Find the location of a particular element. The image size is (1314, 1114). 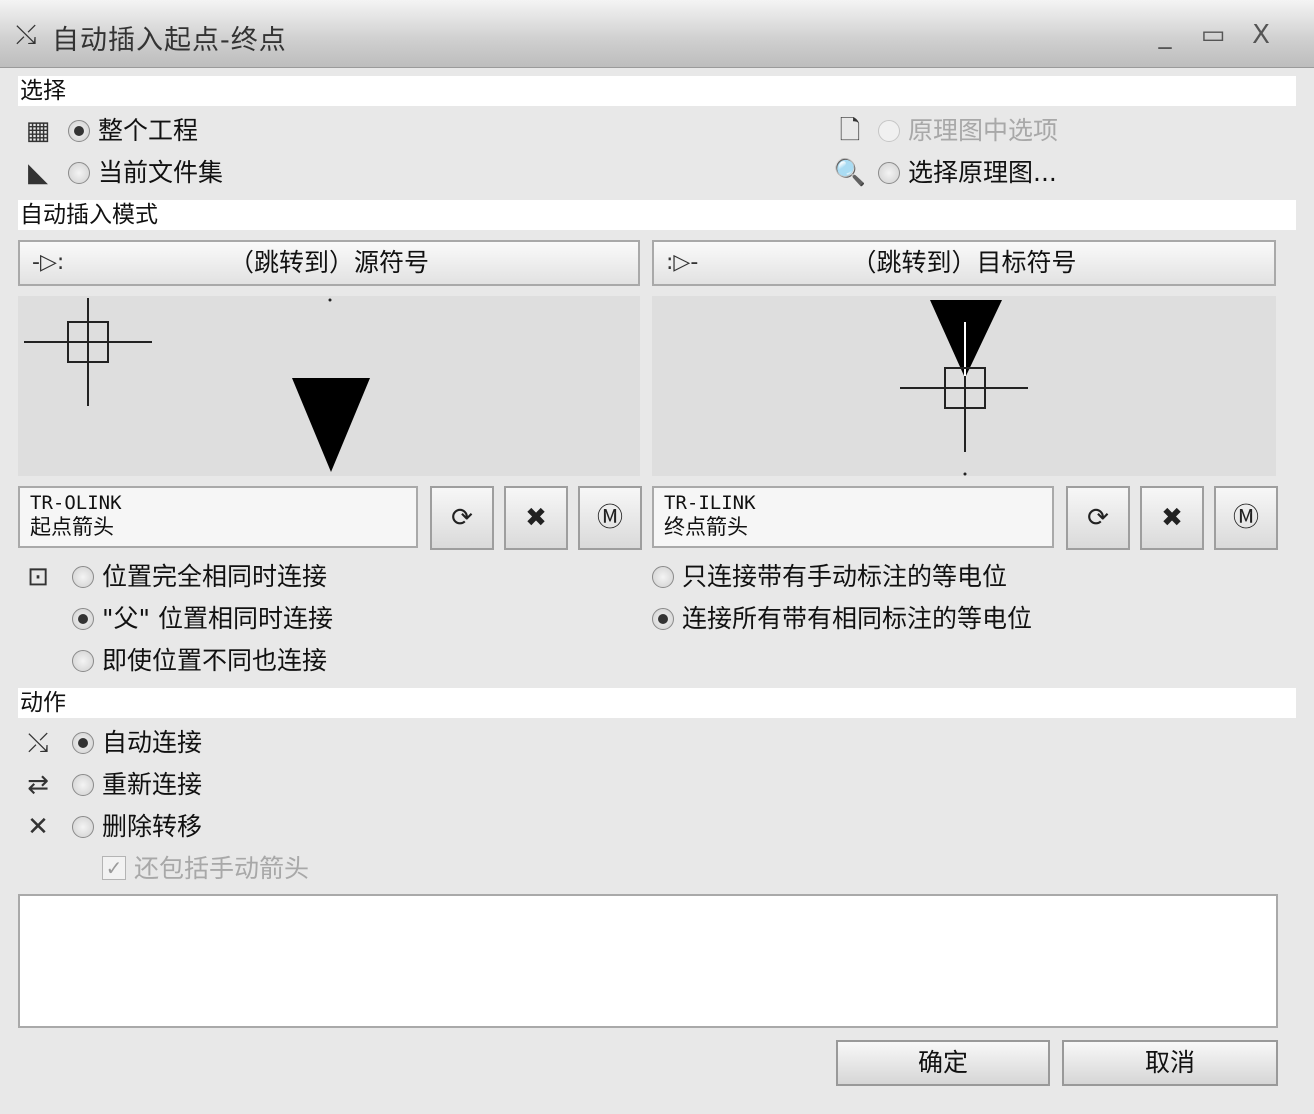

cancel-button: 取消 is located at coordinates (1170, 1063).